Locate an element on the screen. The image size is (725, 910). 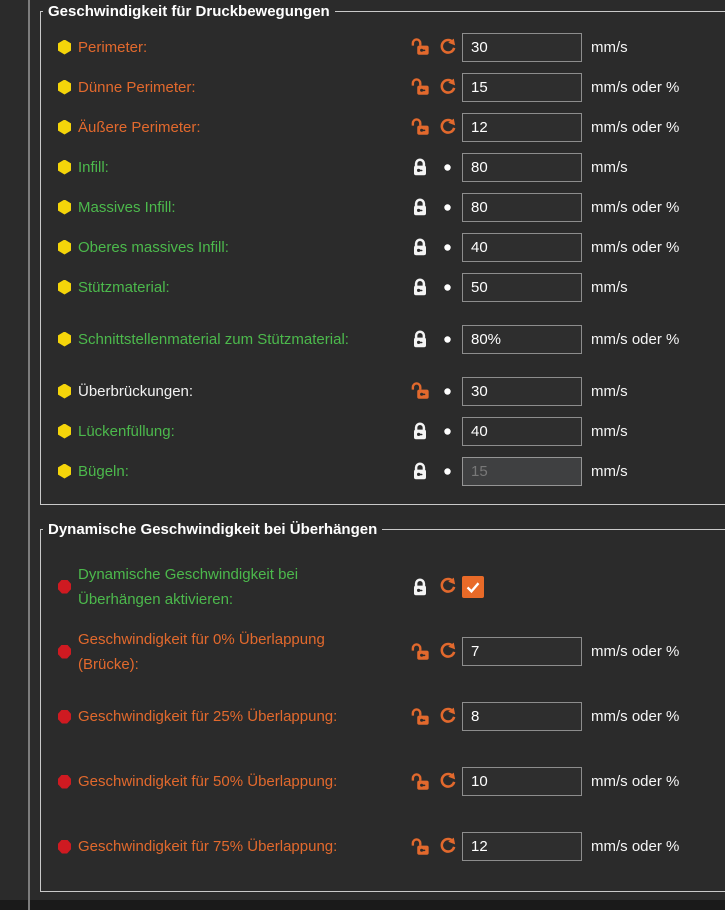
setting-label: Oberes massives Infill: is located at coordinates (153, 247).